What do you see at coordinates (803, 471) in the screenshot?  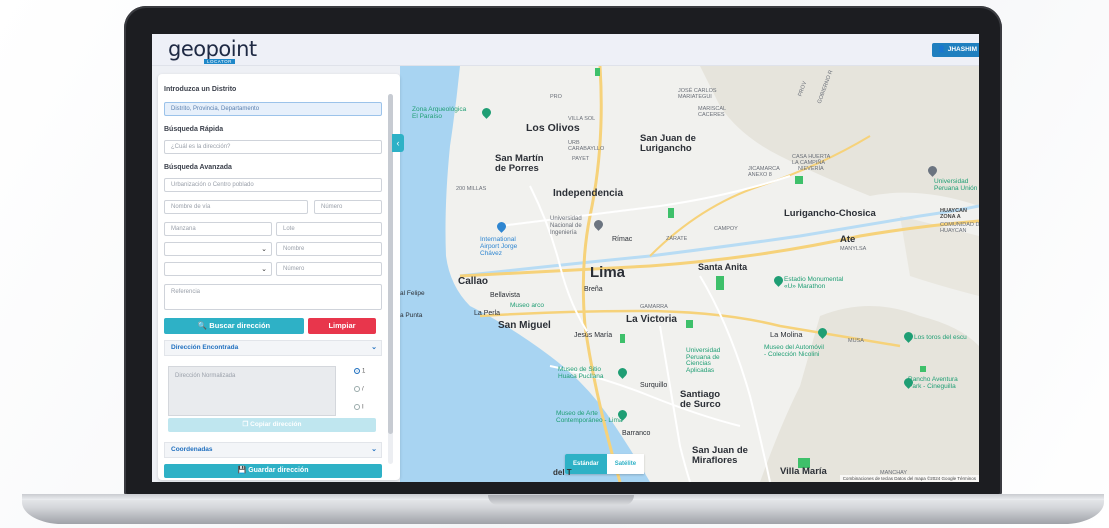 I see `label-villa-maria: Villa María` at bounding box center [803, 471].